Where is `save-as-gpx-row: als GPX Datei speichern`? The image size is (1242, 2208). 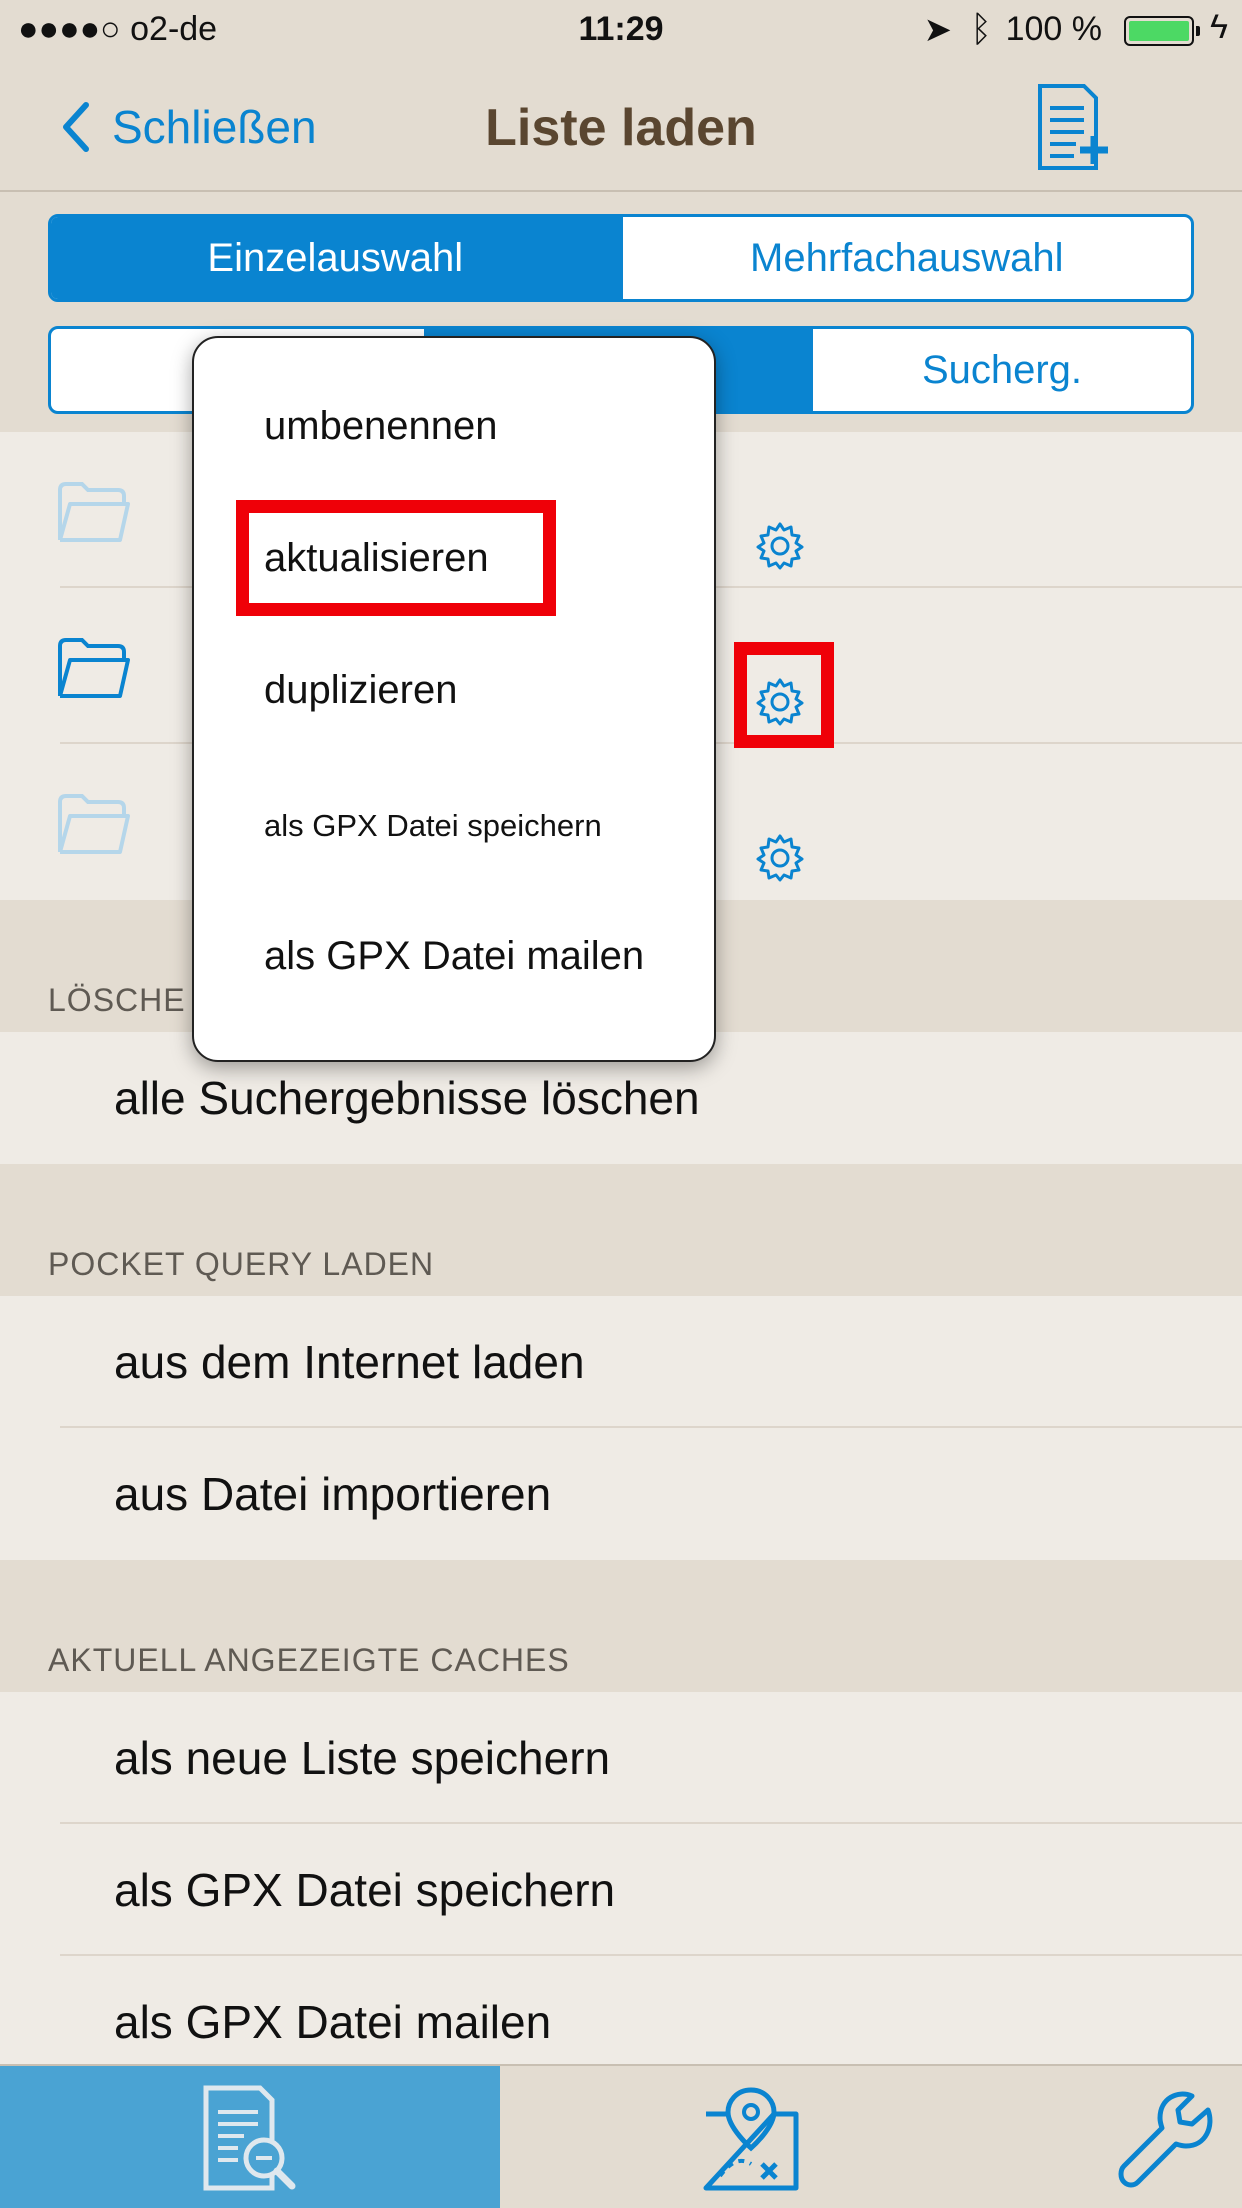
save-as-gpx-row: als GPX Datei speichern is located at coordinates (621, 1890).